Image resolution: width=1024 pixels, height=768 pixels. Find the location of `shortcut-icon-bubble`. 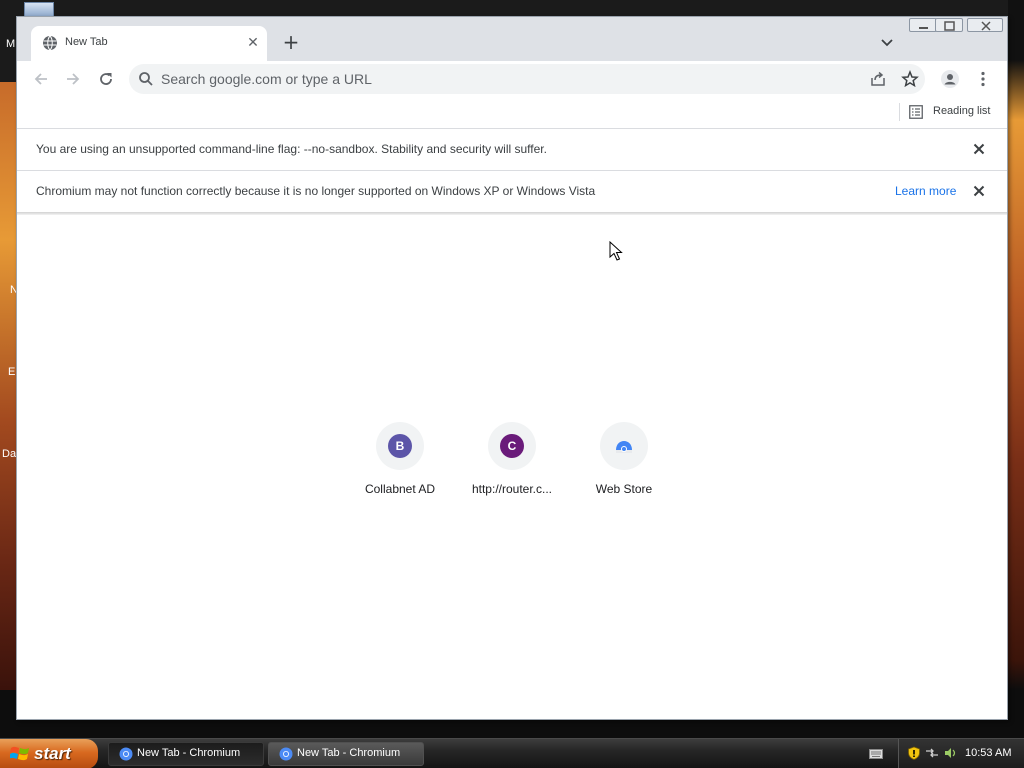

shortcut-icon-bubble is located at coordinates (624, 446).